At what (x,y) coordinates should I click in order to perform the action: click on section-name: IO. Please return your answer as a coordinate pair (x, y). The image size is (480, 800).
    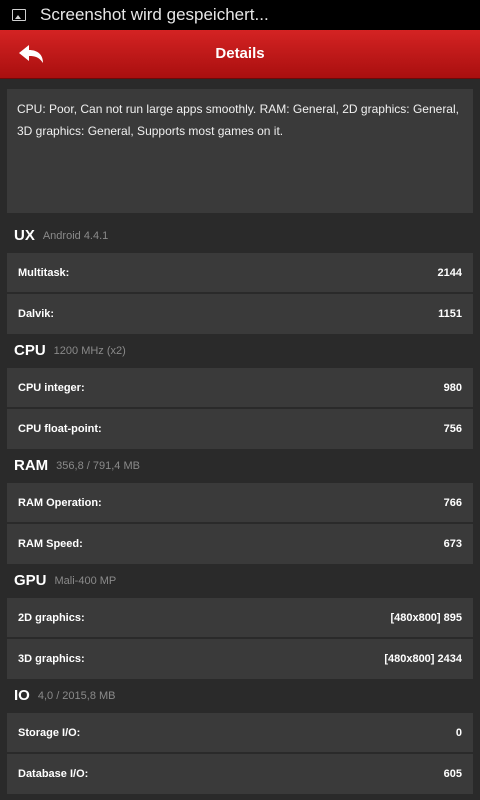
    Looking at the image, I should click on (22, 695).